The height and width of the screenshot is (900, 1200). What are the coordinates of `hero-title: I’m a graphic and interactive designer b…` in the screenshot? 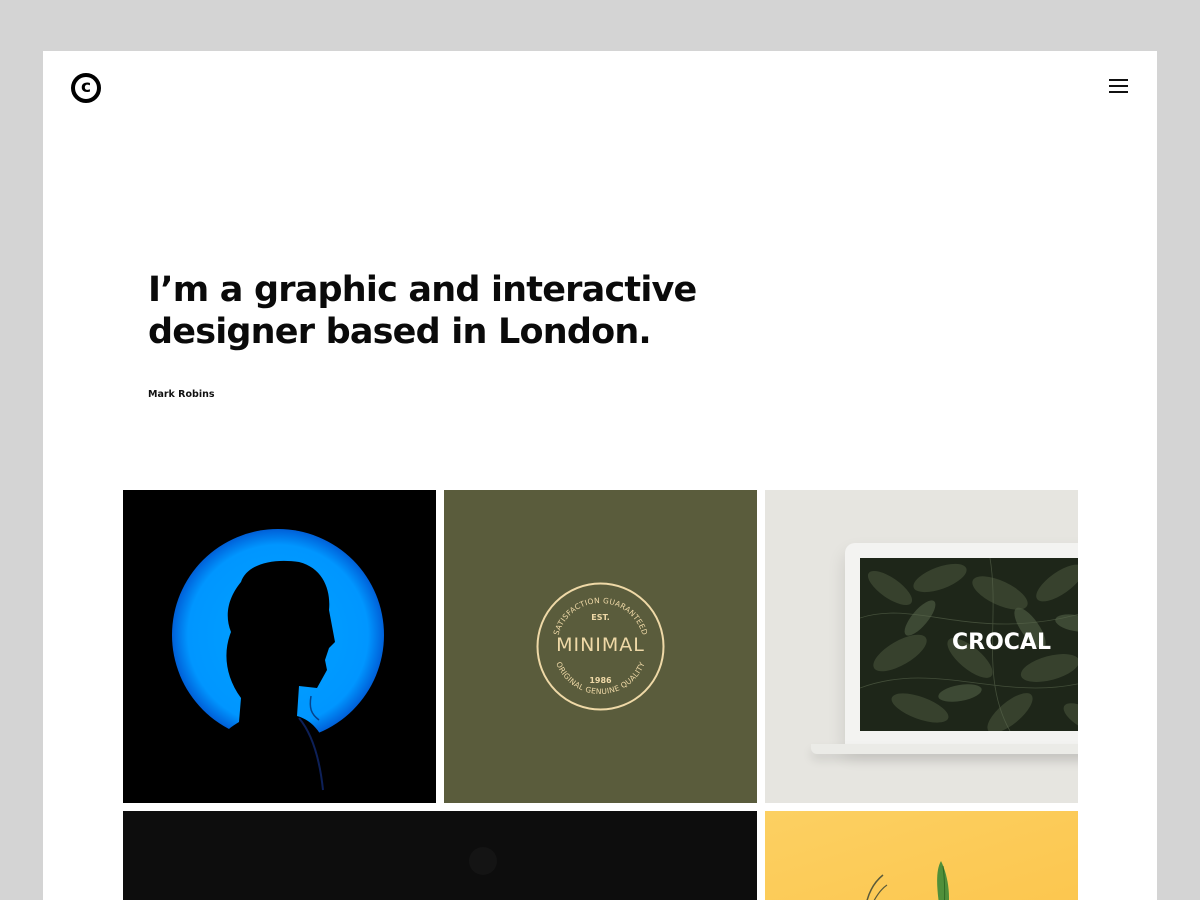 It's located at (458, 311).